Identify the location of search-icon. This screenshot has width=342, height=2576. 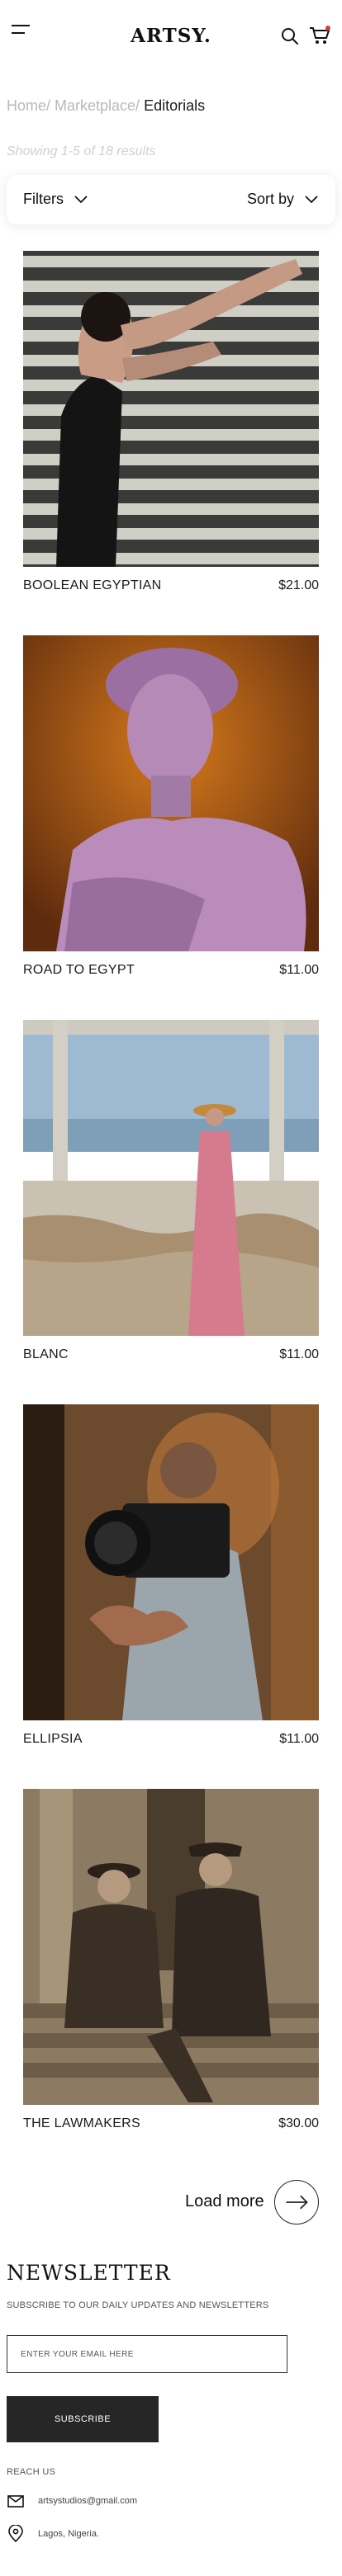
(290, 36).